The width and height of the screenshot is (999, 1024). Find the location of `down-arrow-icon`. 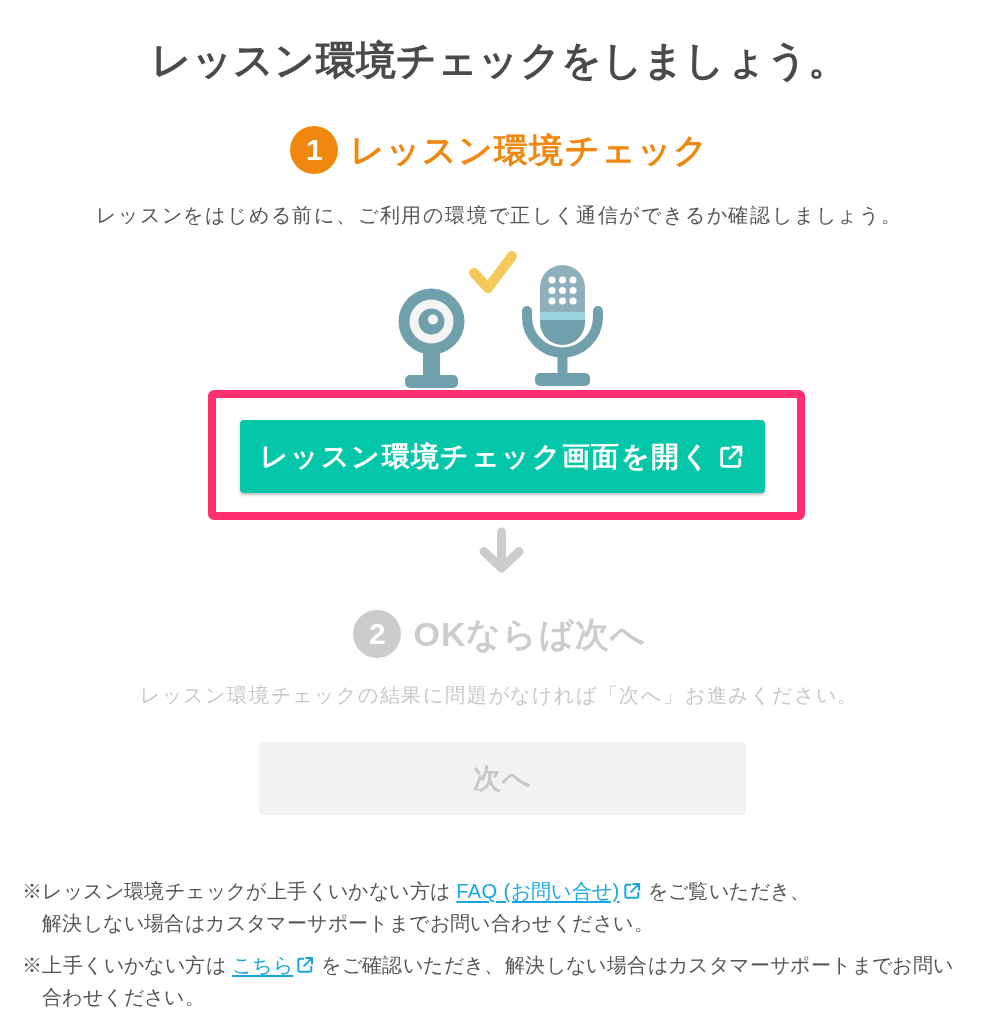

down-arrow-icon is located at coordinates (501, 550).